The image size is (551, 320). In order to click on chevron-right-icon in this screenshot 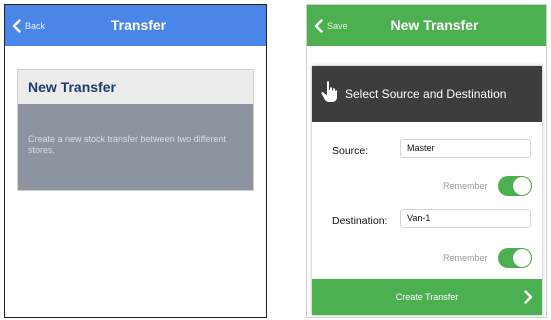, I will do `click(528, 297)`.